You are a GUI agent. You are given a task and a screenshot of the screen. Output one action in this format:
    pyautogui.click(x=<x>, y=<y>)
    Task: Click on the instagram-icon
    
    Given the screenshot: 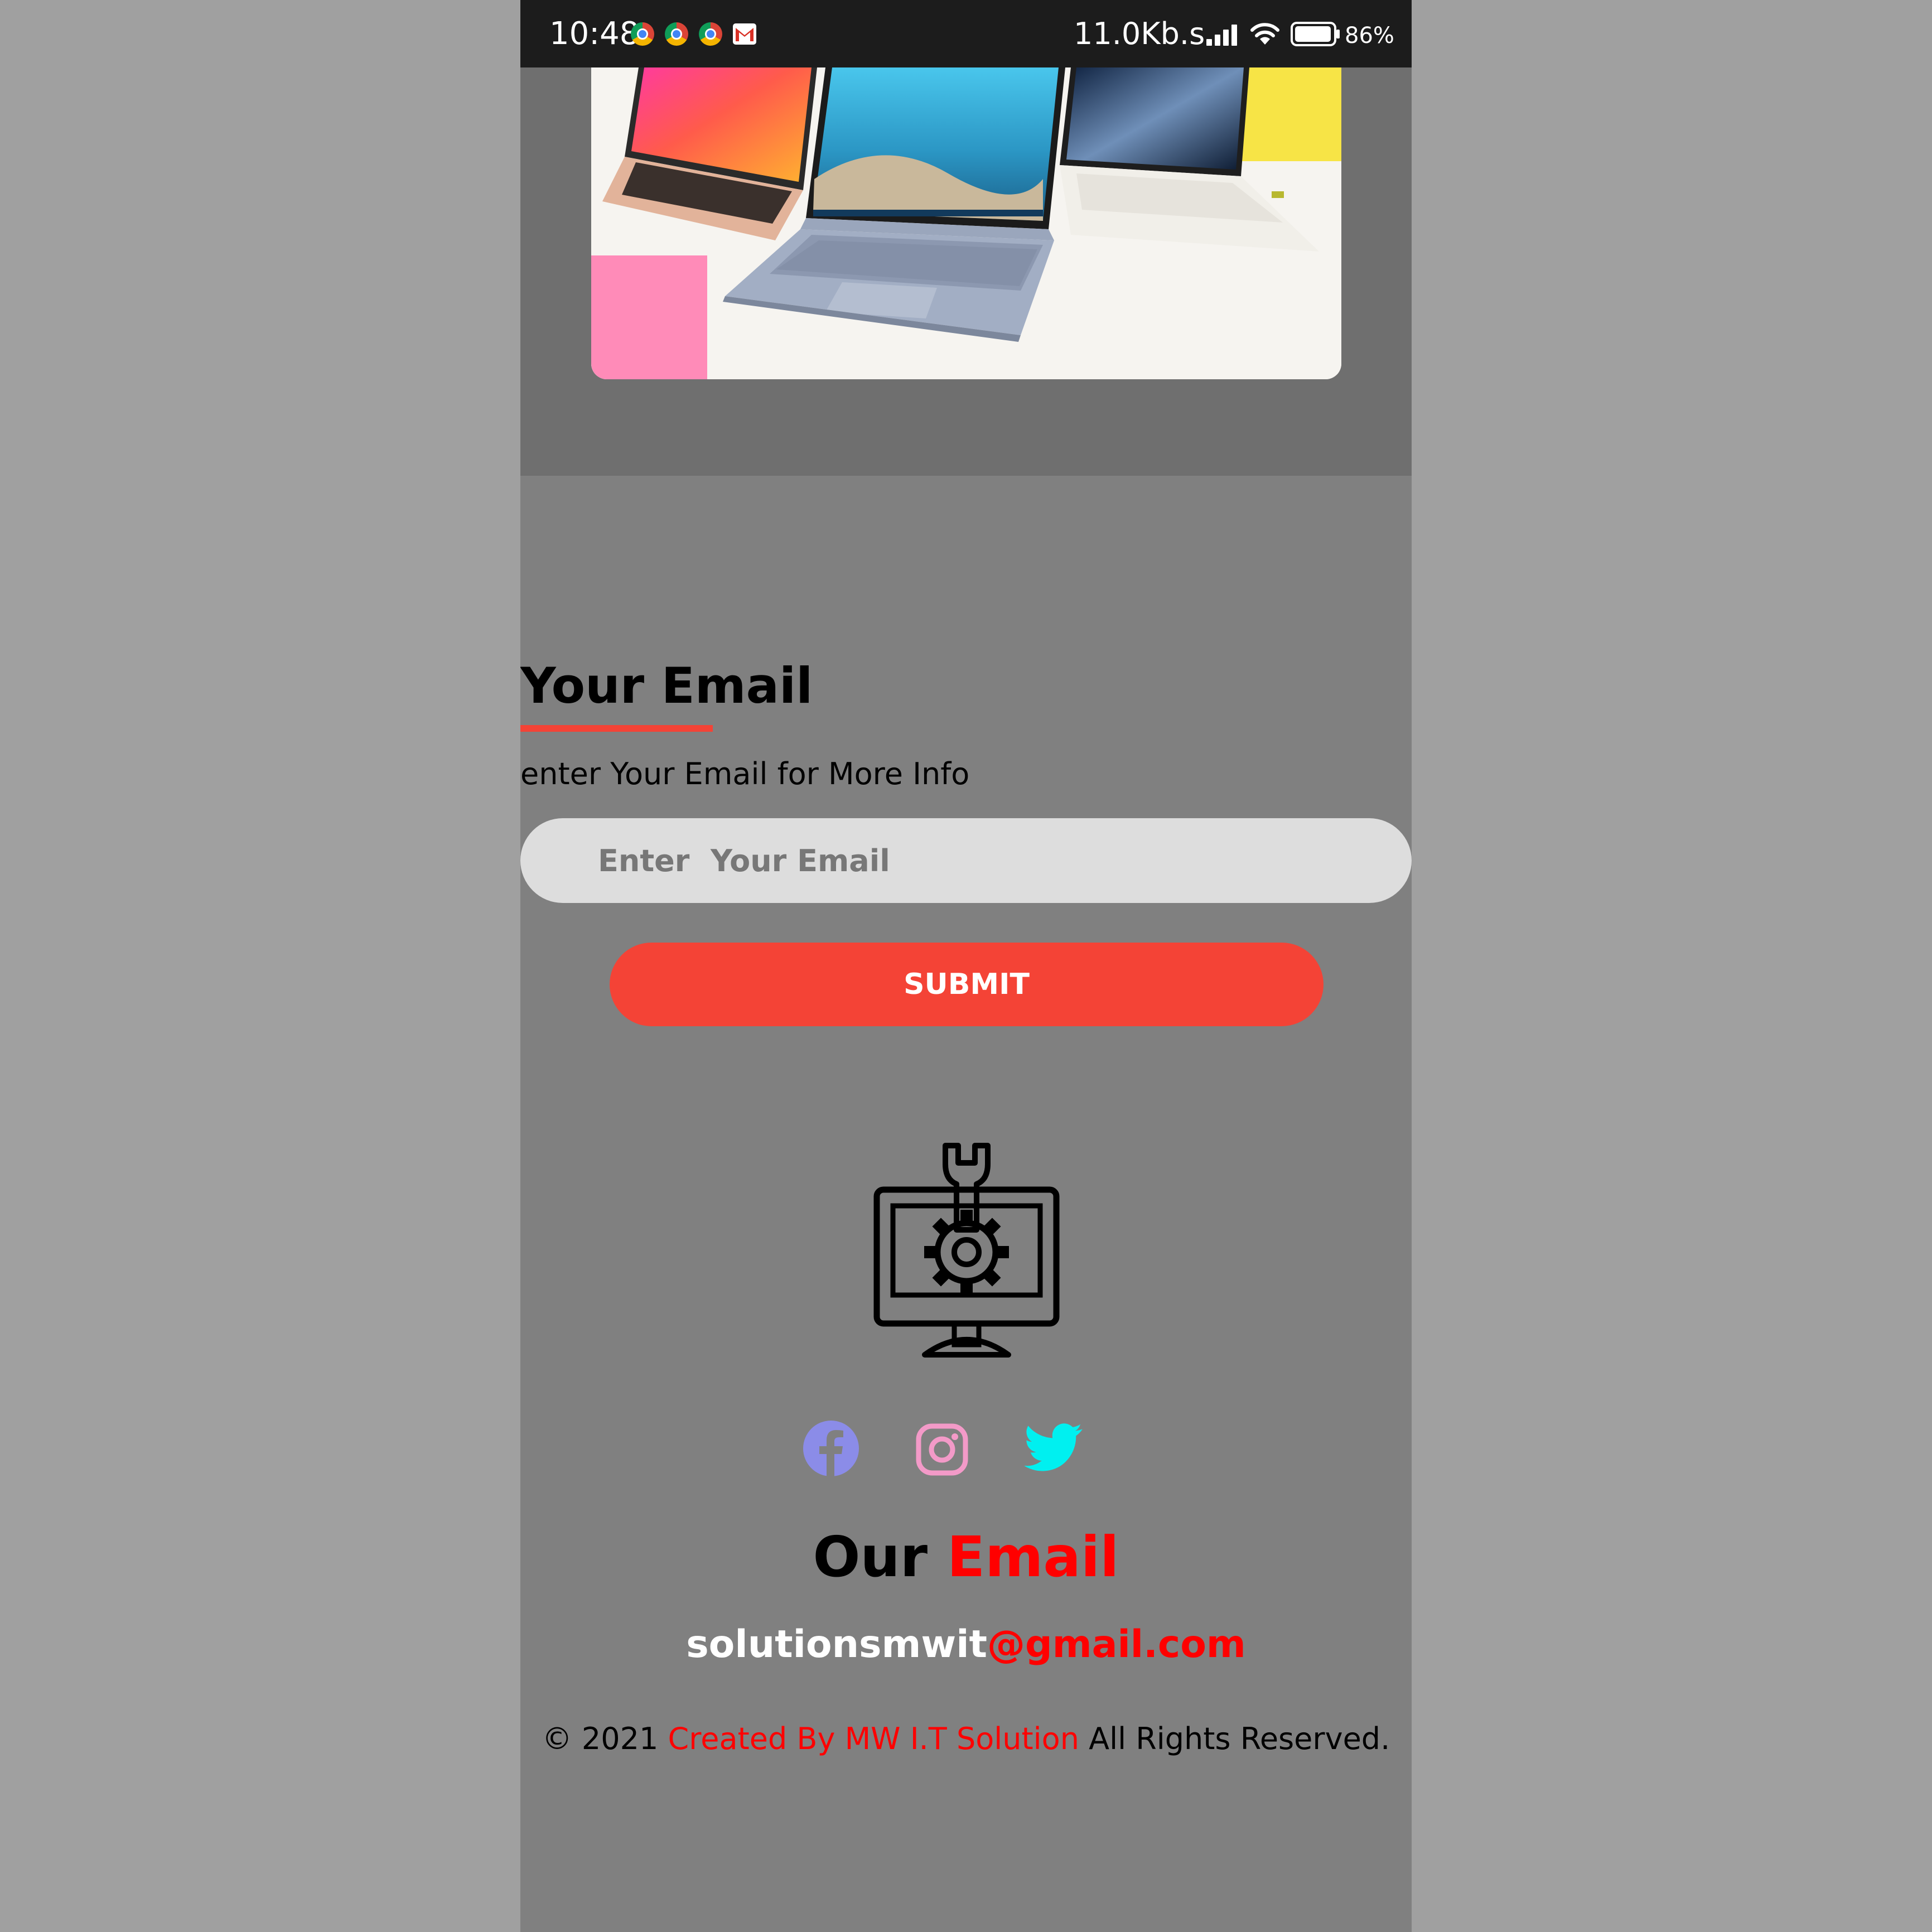 What is the action you would take?
    pyautogui.click(x=942, y=1451)
    